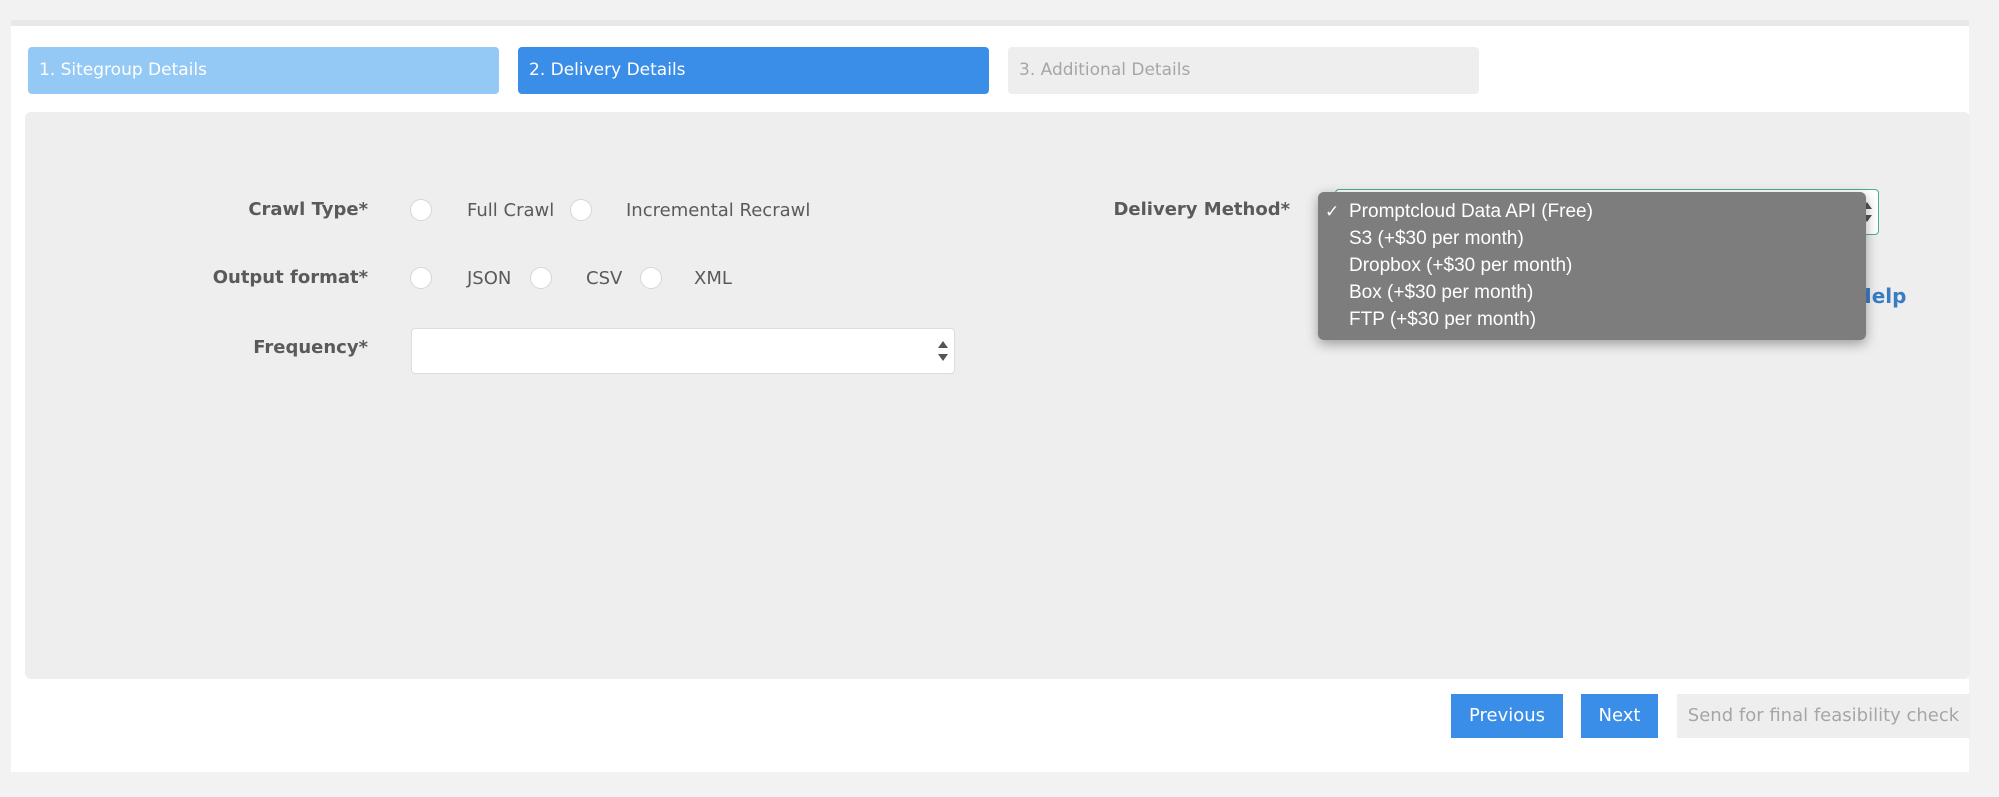 The height and width of the screenshot is (797, 1999). Describe the element at coordinates (581, 210) in the screenshot. I see `incremental-recrawl-radio` at that location.